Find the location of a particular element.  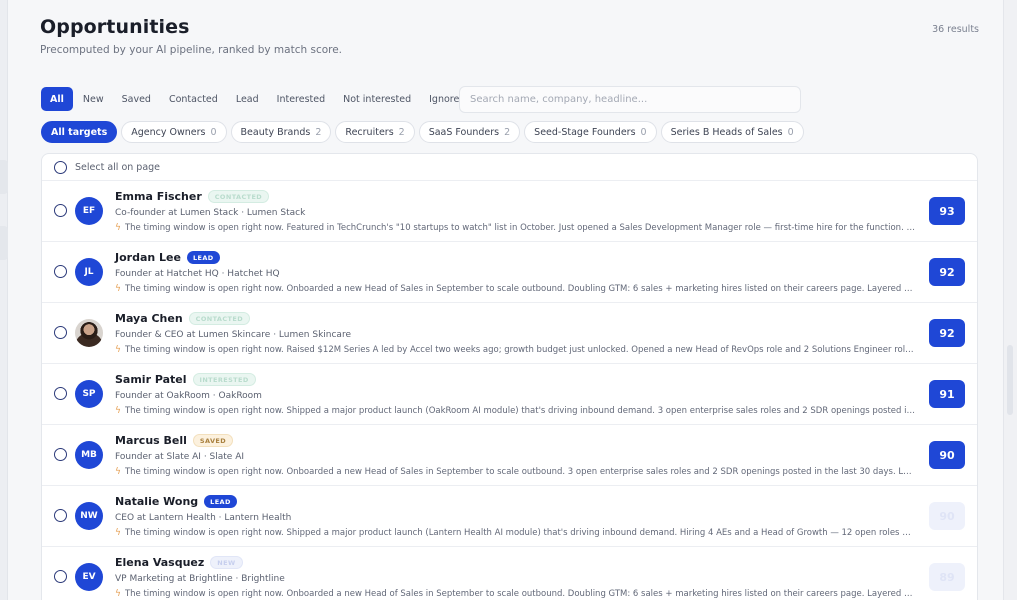

chip-saas-founders: SaaS Founders 2 is located at coordinates (469, 132).